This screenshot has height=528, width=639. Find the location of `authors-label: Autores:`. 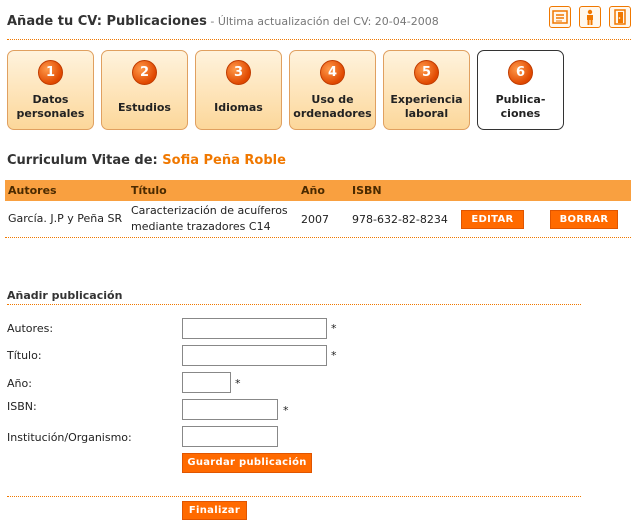

authors-label: Autores: is located at coordinates (30, 328).